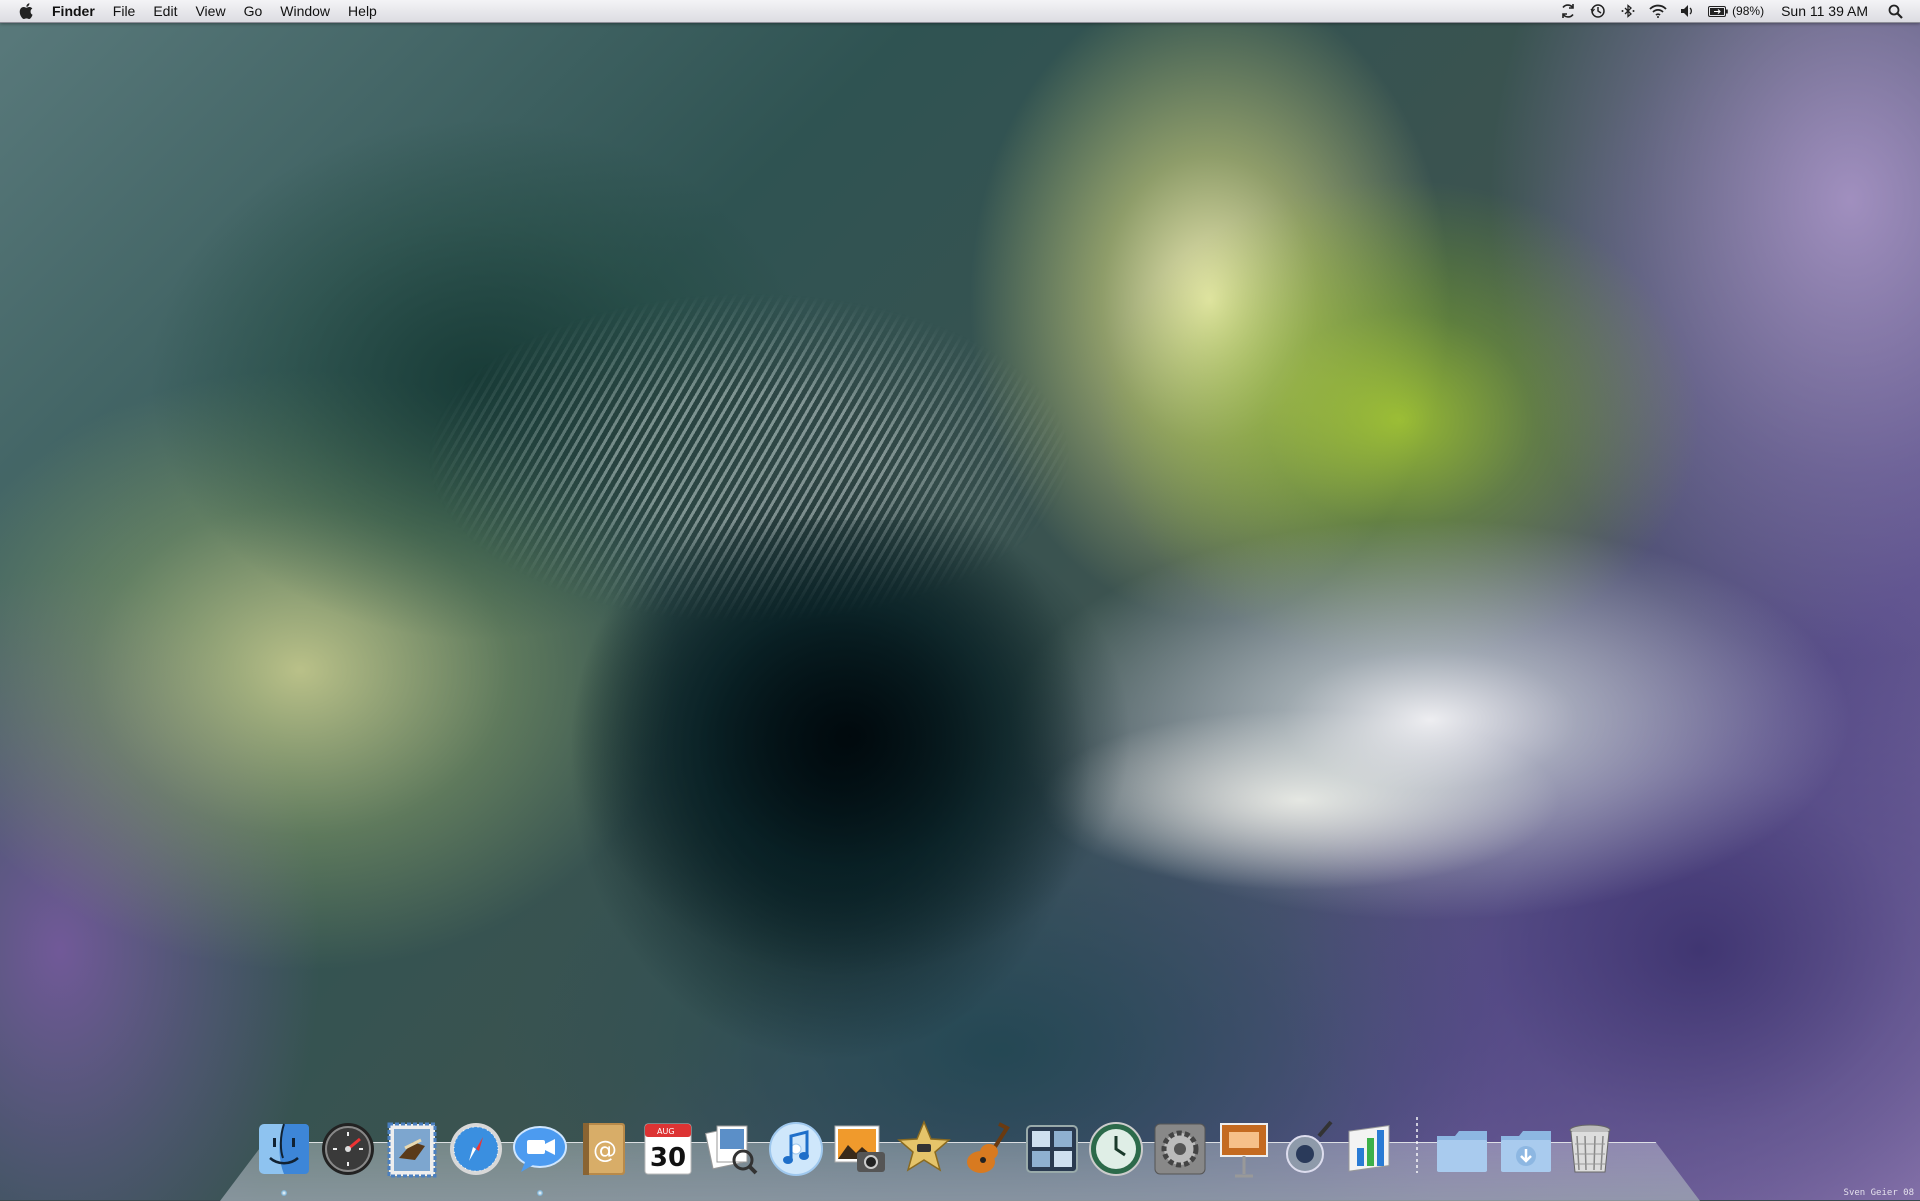 The height and width of the screenshot is (1201, 1920). I want to click on menu-clock: Sun 11 39 AM, so click(1824, 11).